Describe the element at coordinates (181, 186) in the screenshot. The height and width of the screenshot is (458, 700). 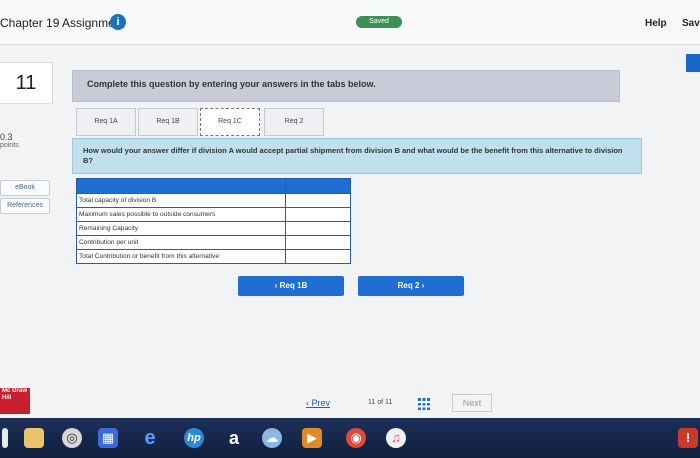
I see `table-header-label` at that location.